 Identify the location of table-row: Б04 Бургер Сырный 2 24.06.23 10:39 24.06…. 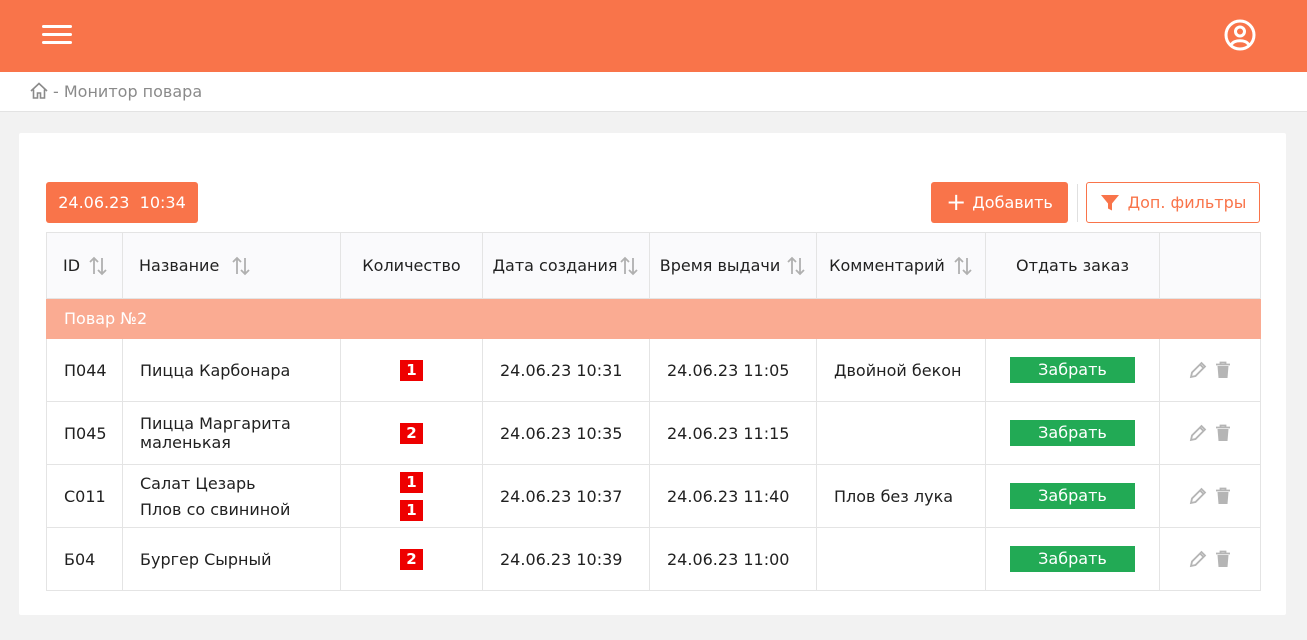
(653, 559).